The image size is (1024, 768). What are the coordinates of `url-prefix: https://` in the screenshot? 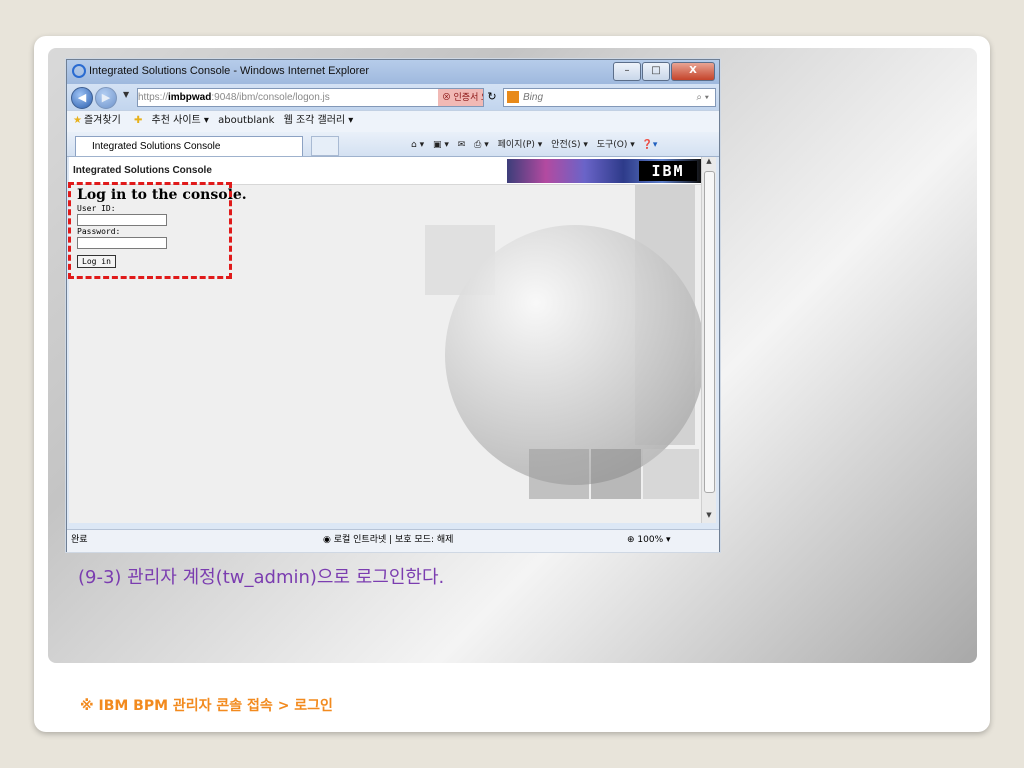 It's located at (153, 97).